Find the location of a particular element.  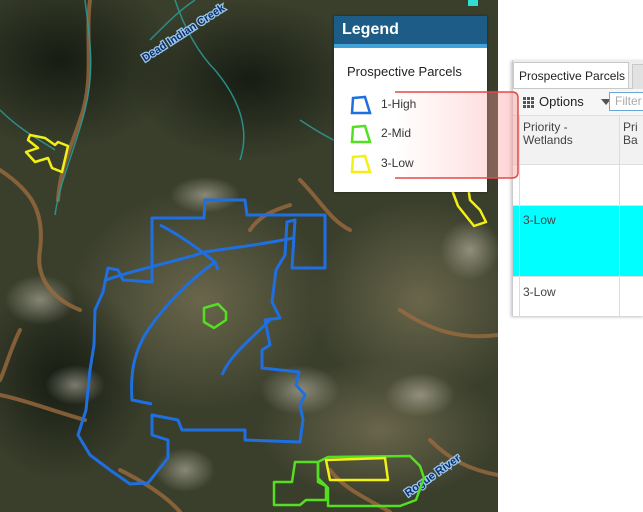

legend-item-label: 2-Mid is located at coordinates (396, 133).